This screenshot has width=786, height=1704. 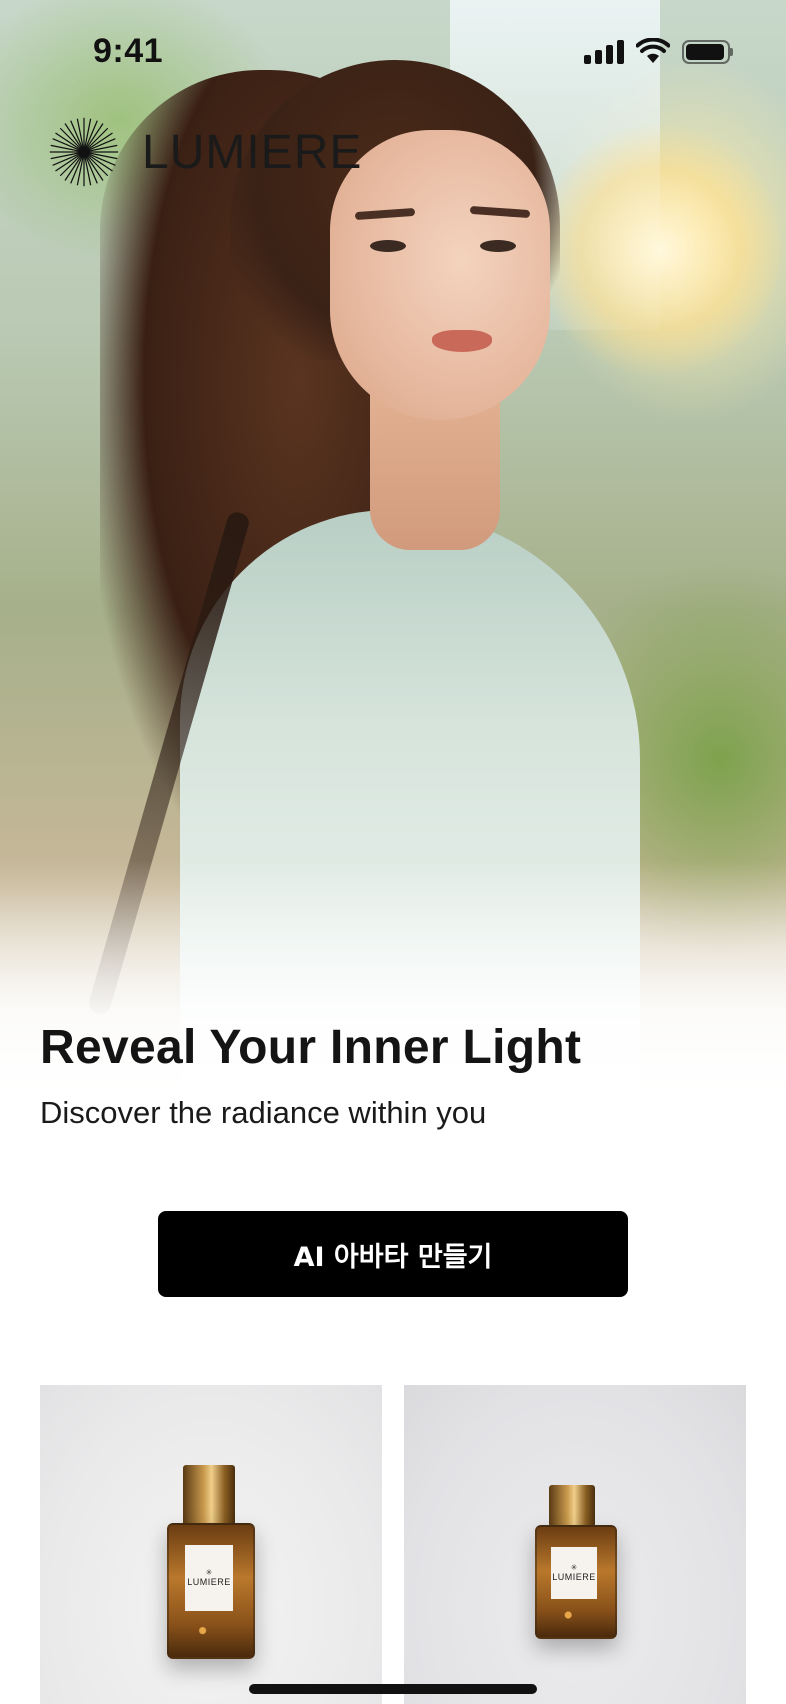 What do you see at coordinates (252, 152) in the screenshot?
I see `brand-name: LUMIERE` at bounding box center [252, 152].